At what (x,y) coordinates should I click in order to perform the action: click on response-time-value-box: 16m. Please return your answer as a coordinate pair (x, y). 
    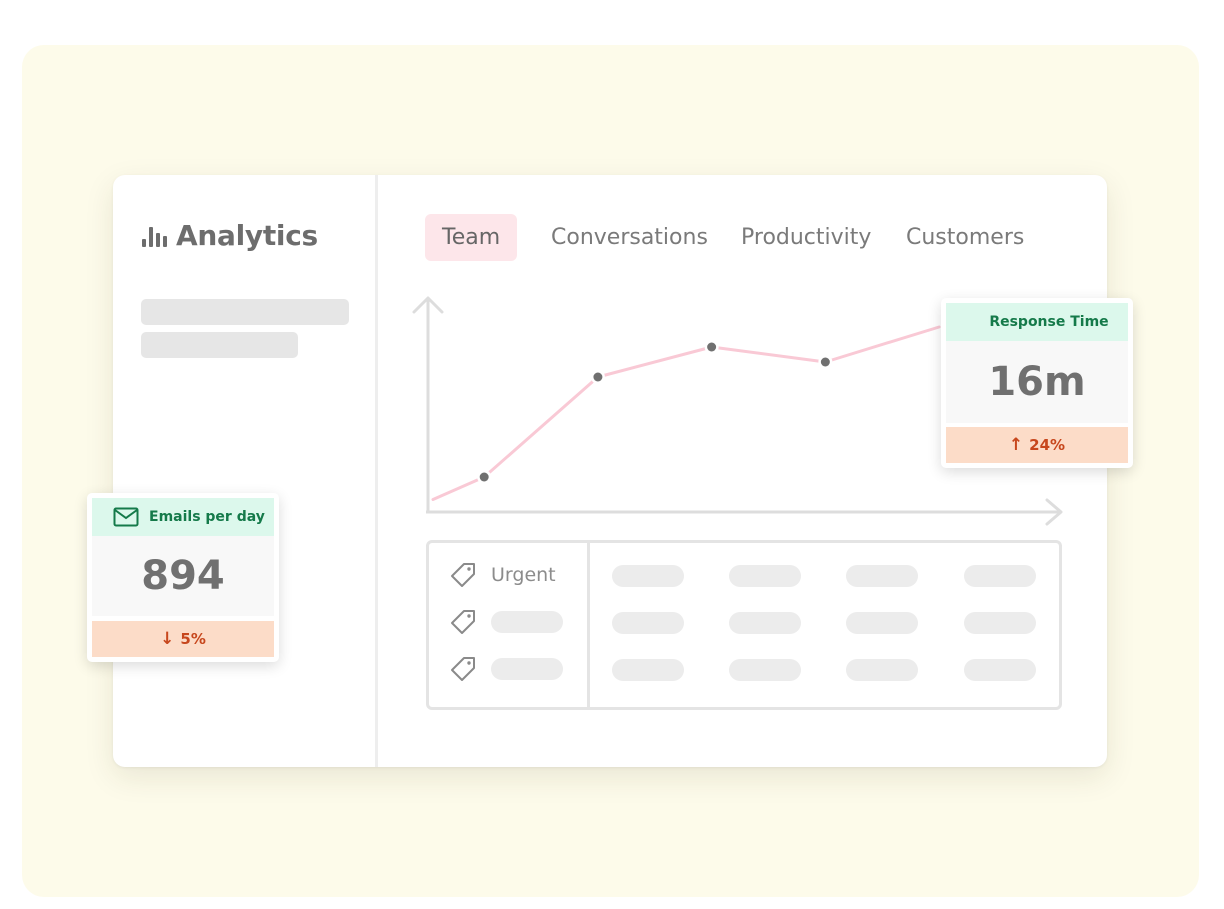
    Looking at the image, I should click on (1037, 382).